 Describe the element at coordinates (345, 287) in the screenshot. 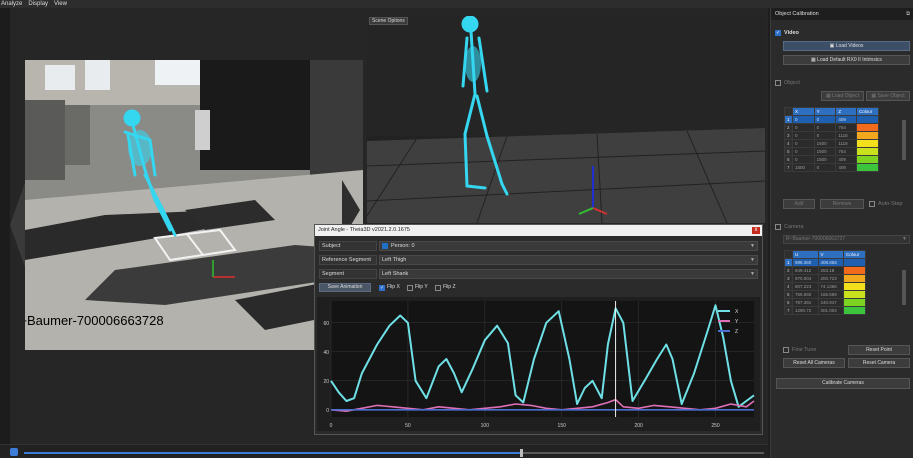

I see `save-animation-button: Save Animation` at that location.